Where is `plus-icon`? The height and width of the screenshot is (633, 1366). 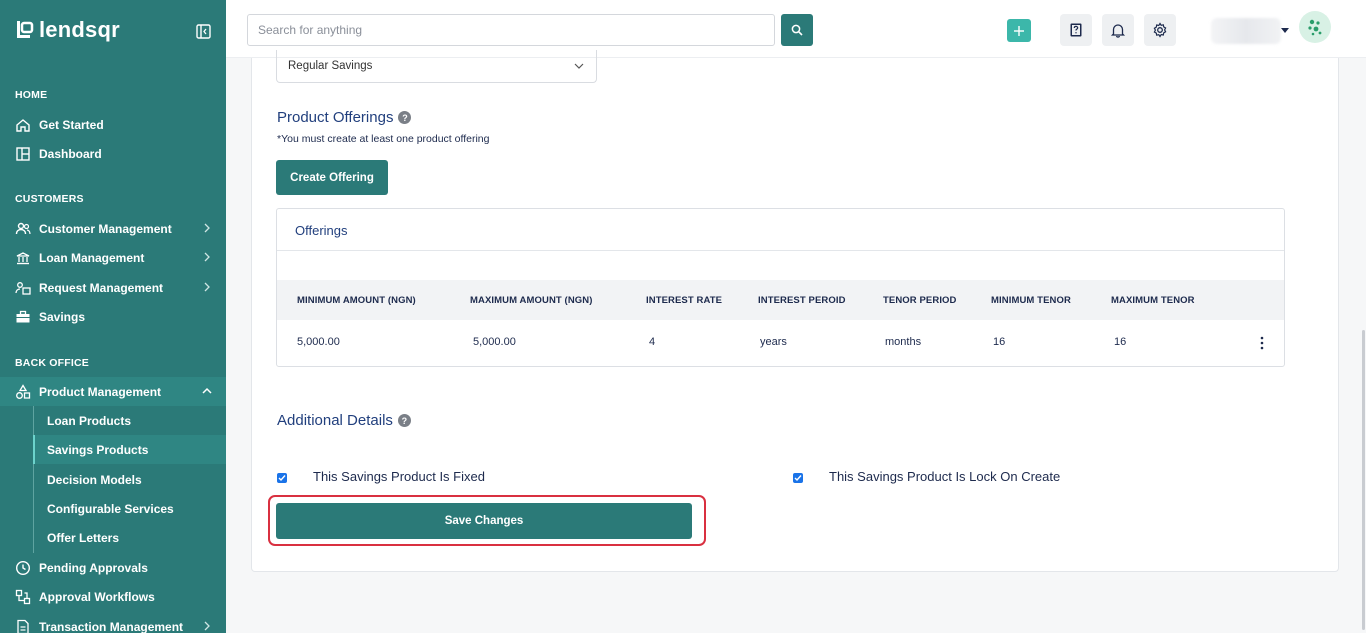
plus-icon is located at coordinates (1019, 30).